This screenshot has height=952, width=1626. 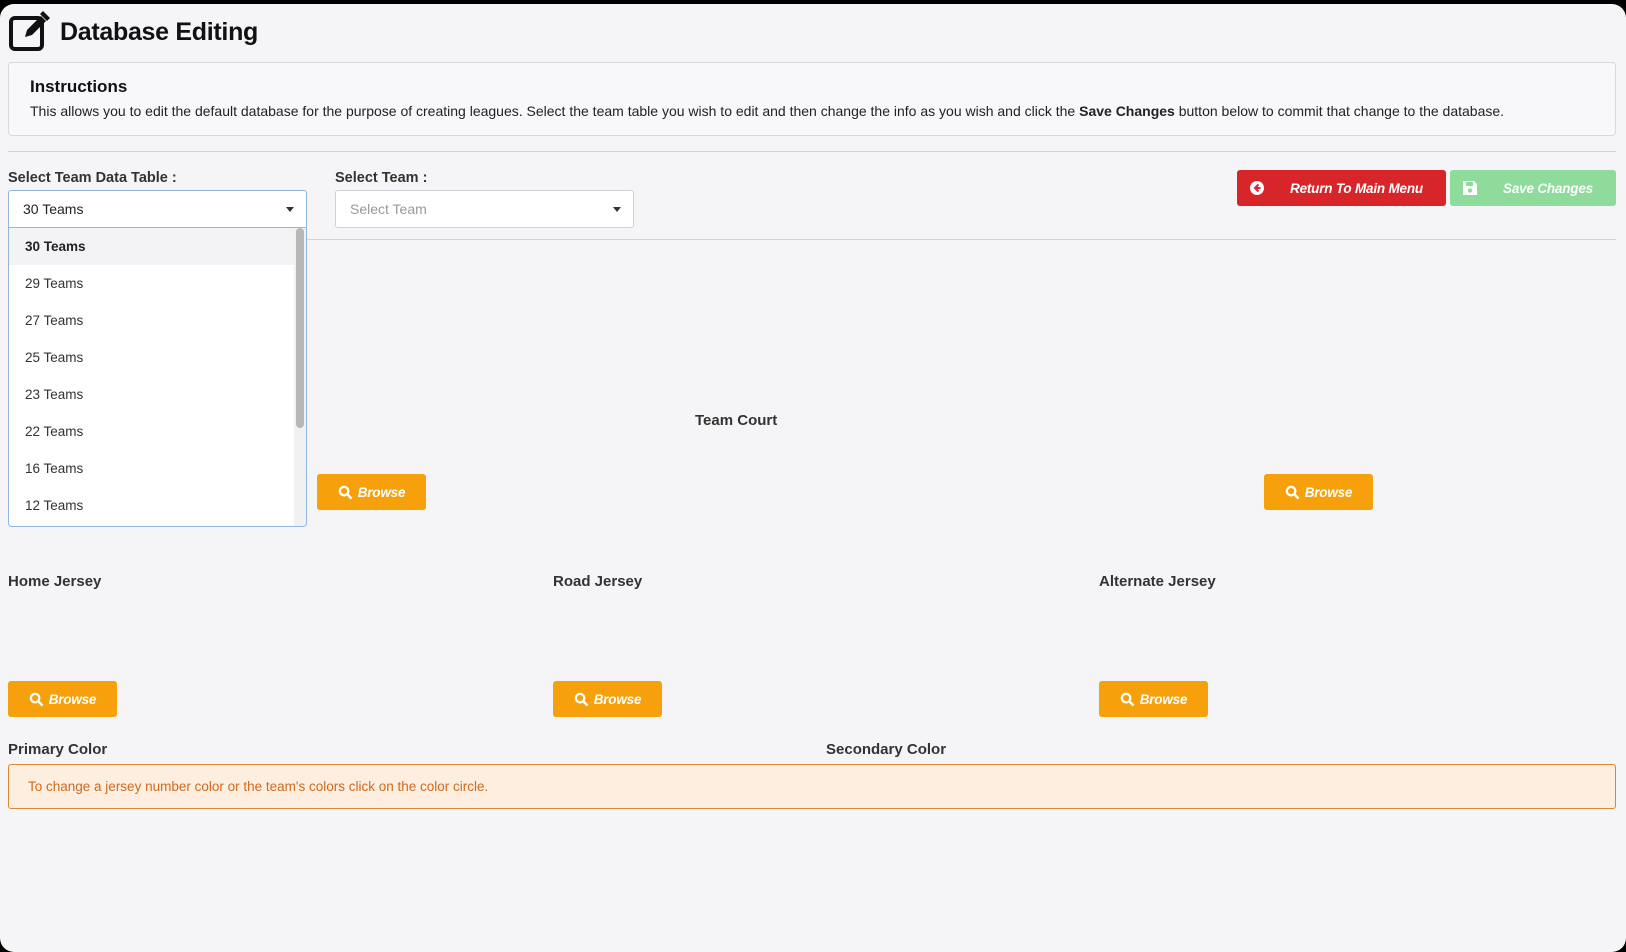 I want to click on return-main-menu-button: Return To Main Menu, so click(x=1341, y=188).